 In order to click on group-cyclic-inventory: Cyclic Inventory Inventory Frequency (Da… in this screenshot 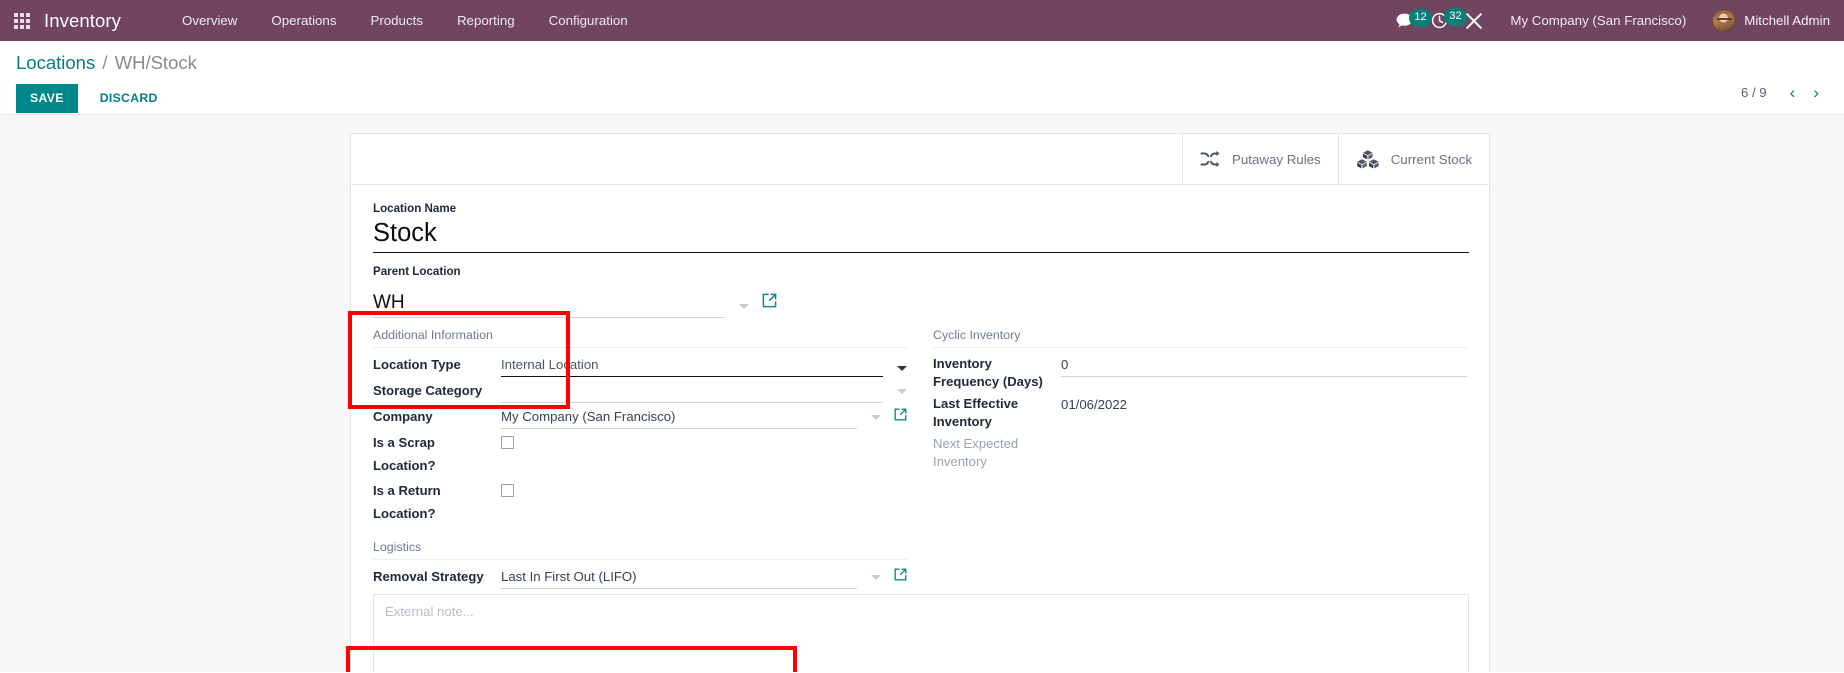, I will do `click(1200, 427)`.